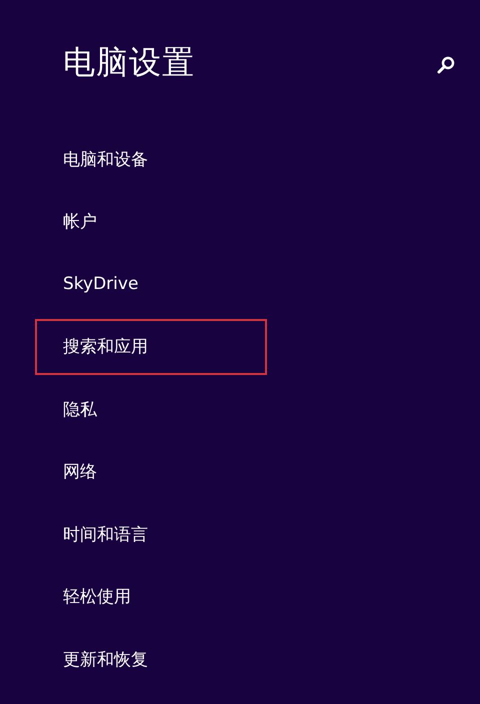 This screenshot has width=480, height=704. What do you see at coordinates (129, 62) in the screenshot?
I see `page-title: 电脑设置` at bounding box center [129, 62].